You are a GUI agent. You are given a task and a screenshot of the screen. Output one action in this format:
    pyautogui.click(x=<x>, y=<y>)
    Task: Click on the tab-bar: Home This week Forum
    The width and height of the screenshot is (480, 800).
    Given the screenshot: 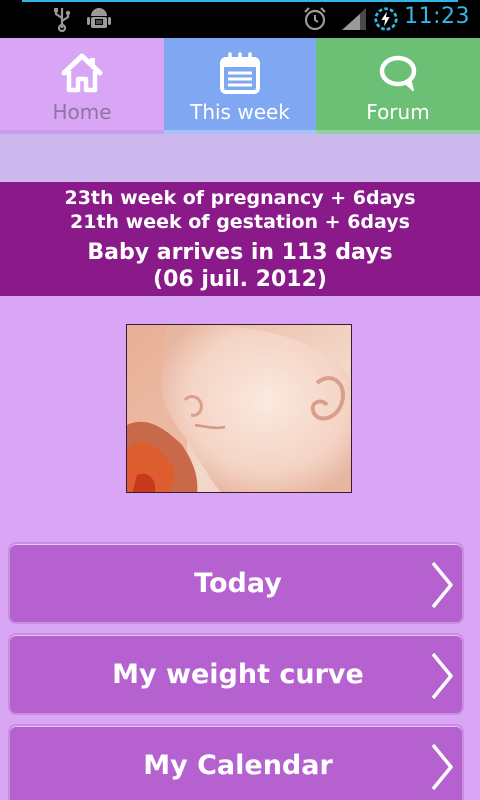 What is the action you would take?
    pyautogui.click(x=240, y=86)
    